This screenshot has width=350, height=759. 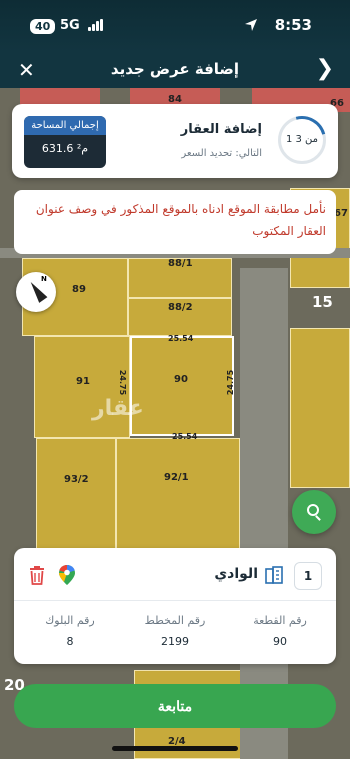 What do you see at coordinates (175, 631) in the screenshot?
I see `plan-number-field: رقم المخطط 2199` at bounding box center [175, 631].